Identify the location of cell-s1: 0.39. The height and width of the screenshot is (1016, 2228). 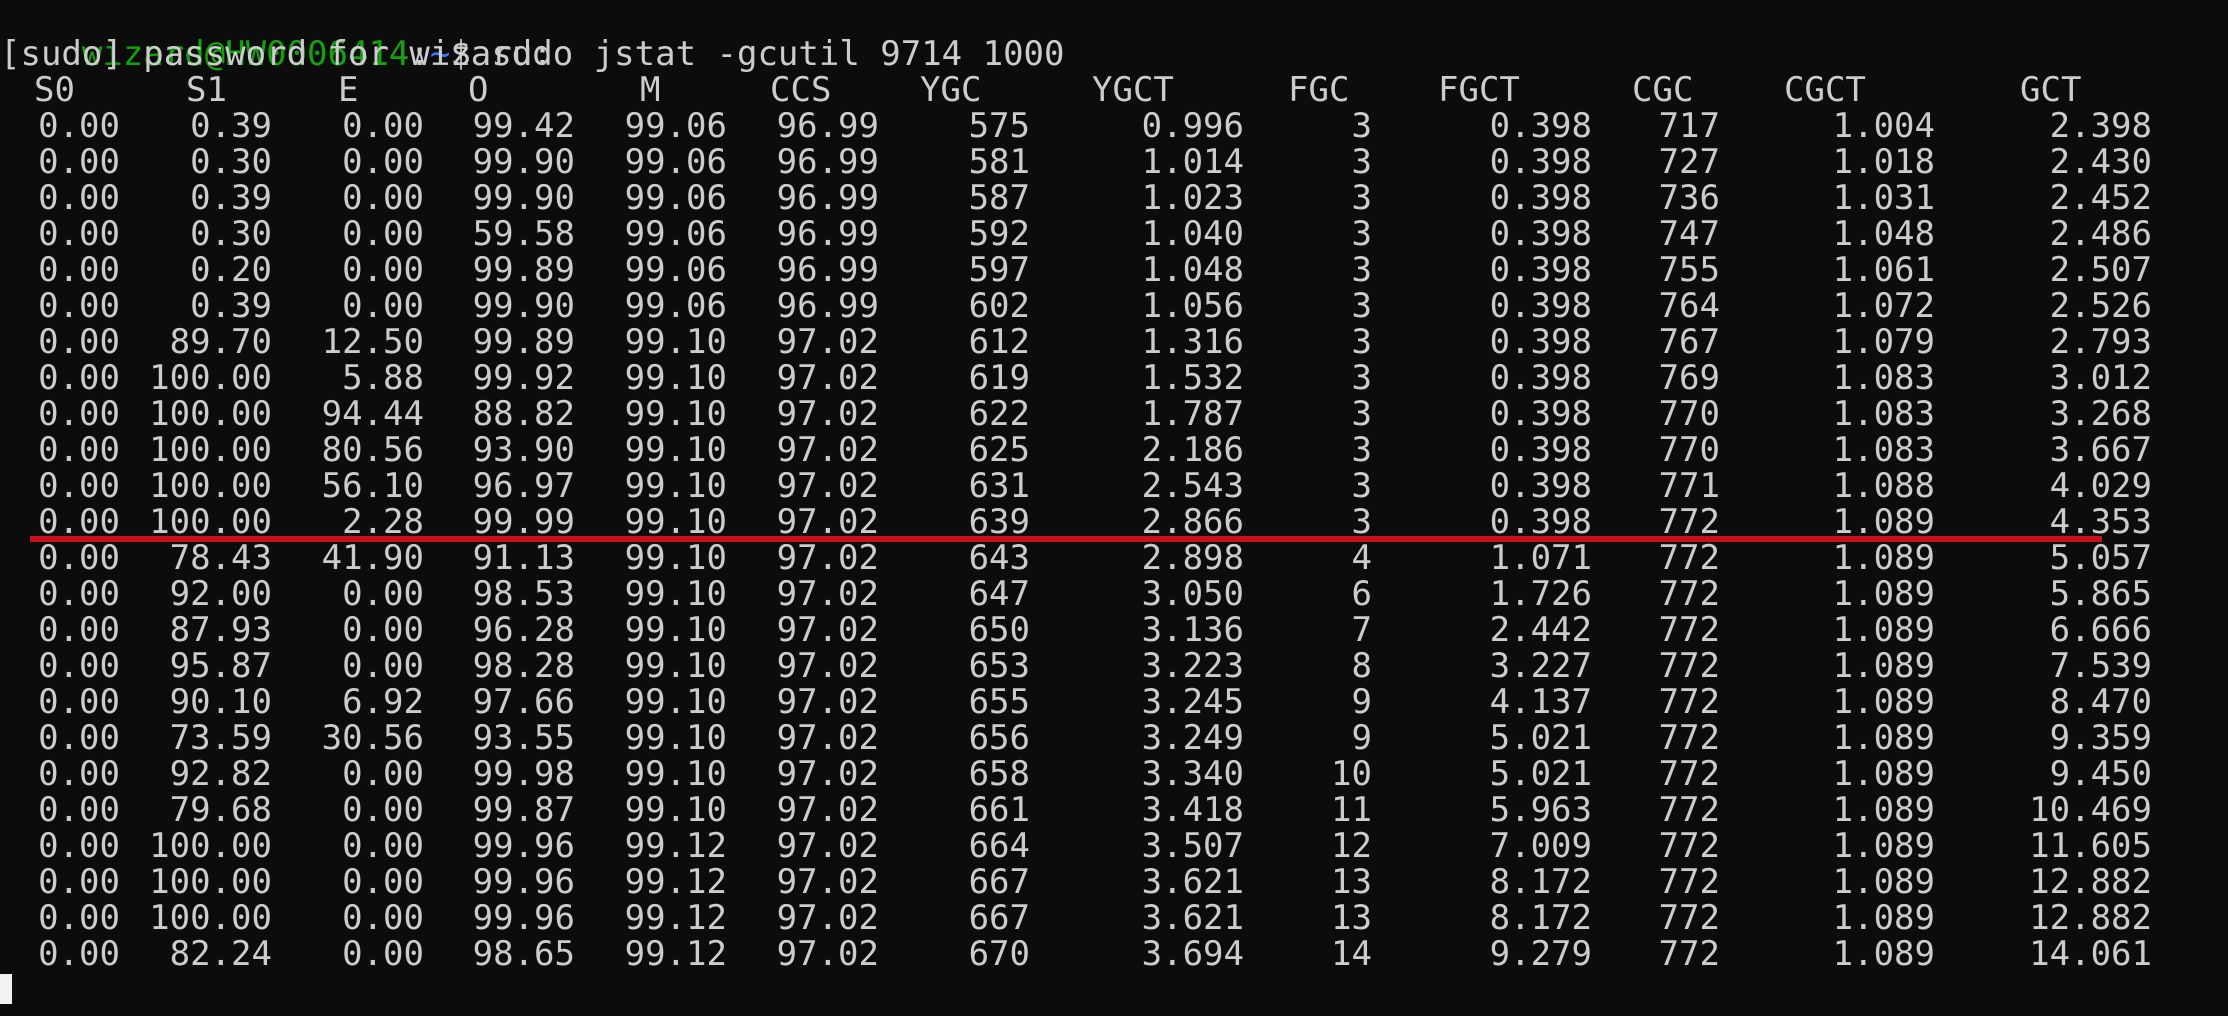
(231, 306).